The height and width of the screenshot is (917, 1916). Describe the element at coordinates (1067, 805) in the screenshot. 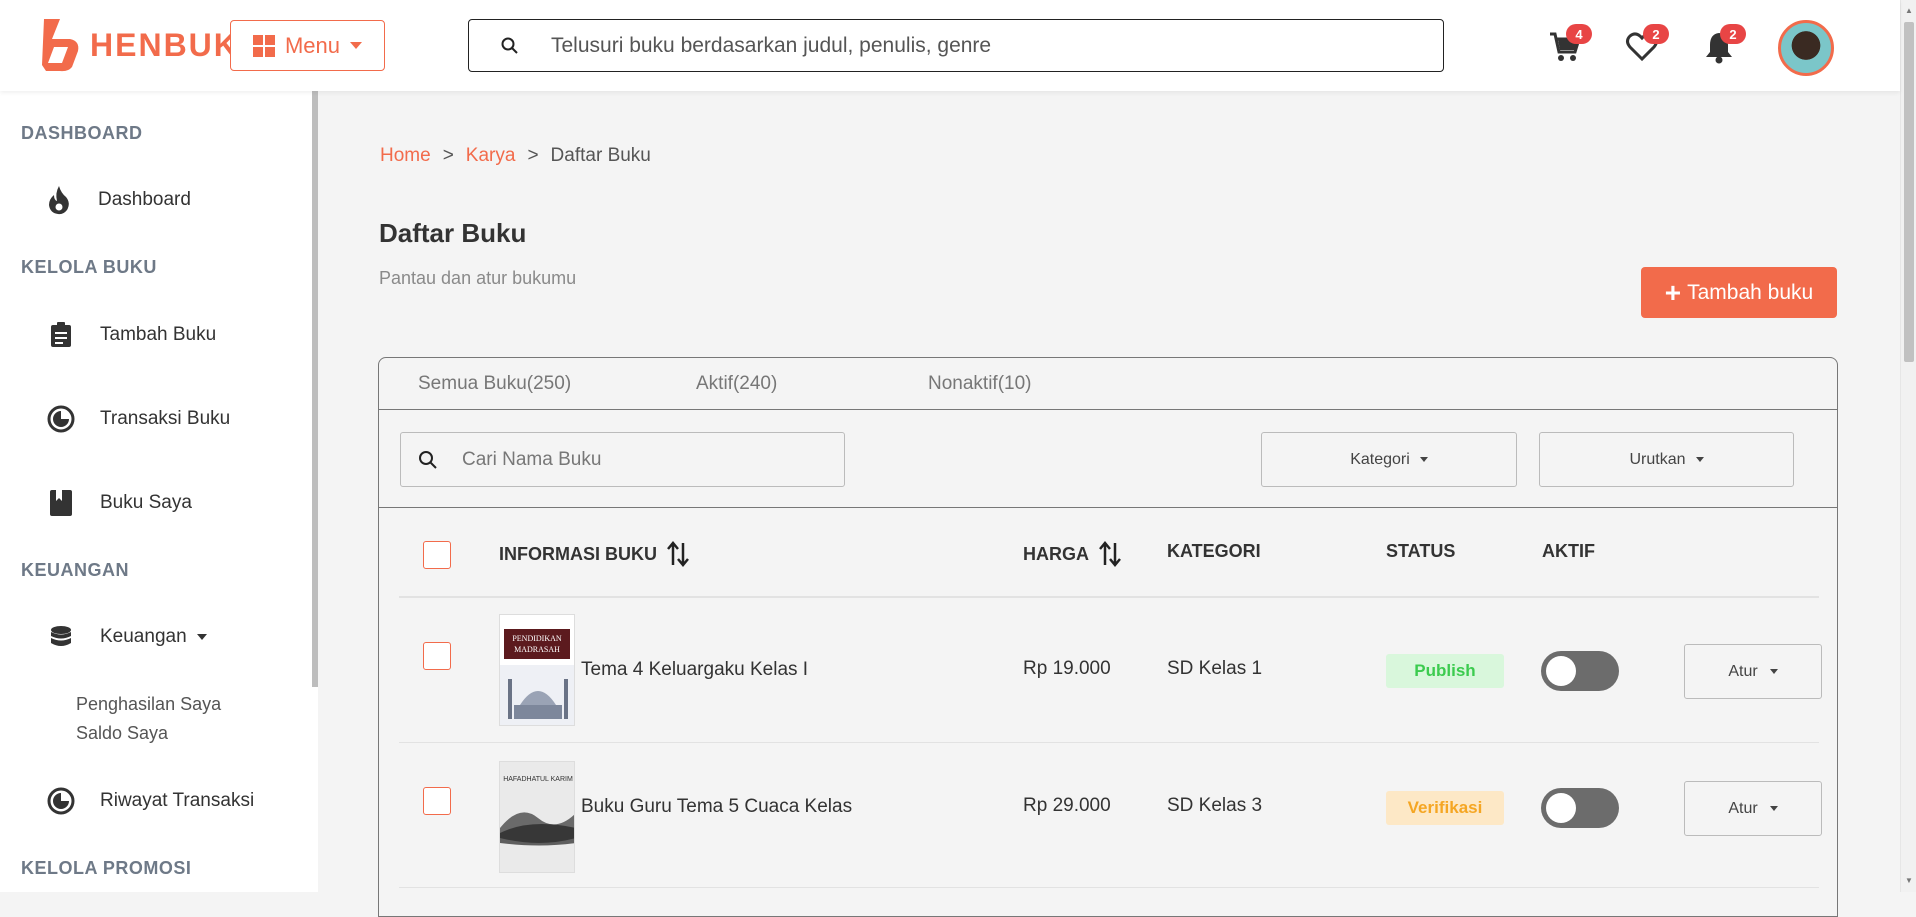

I see `book-price: Rp 29.000` at that location.